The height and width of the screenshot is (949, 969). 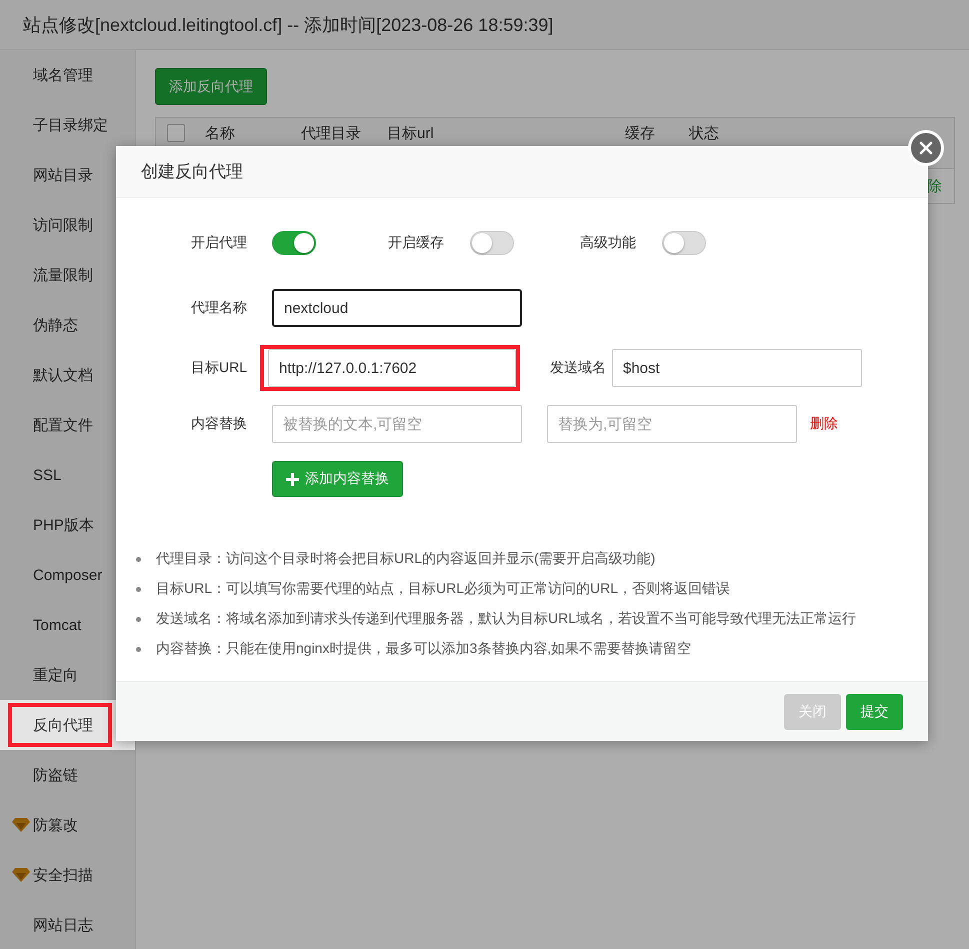 What do you see at coordinates (672, 424) in the screenshot?
I see `replace-to-field: 替换为,可留空` at bounding box center [672, 424].